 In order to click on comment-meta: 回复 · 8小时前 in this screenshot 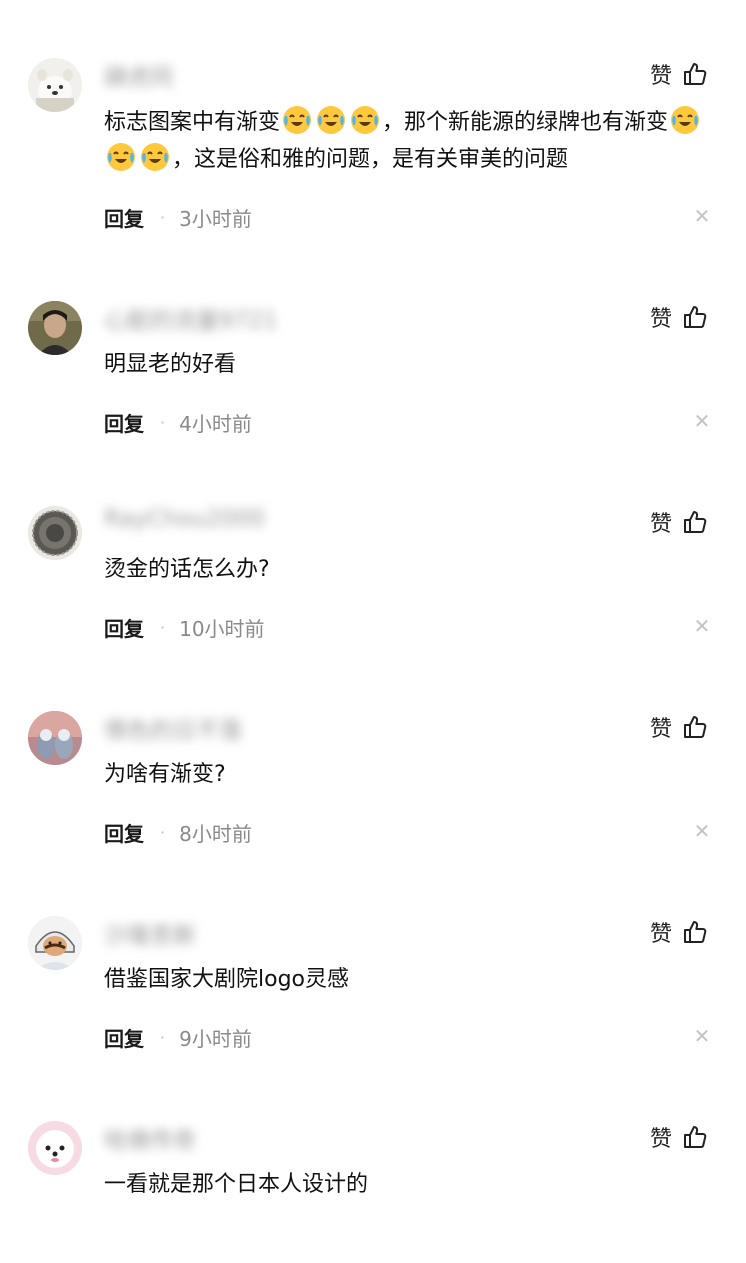, I will do `click(178, 832)`.